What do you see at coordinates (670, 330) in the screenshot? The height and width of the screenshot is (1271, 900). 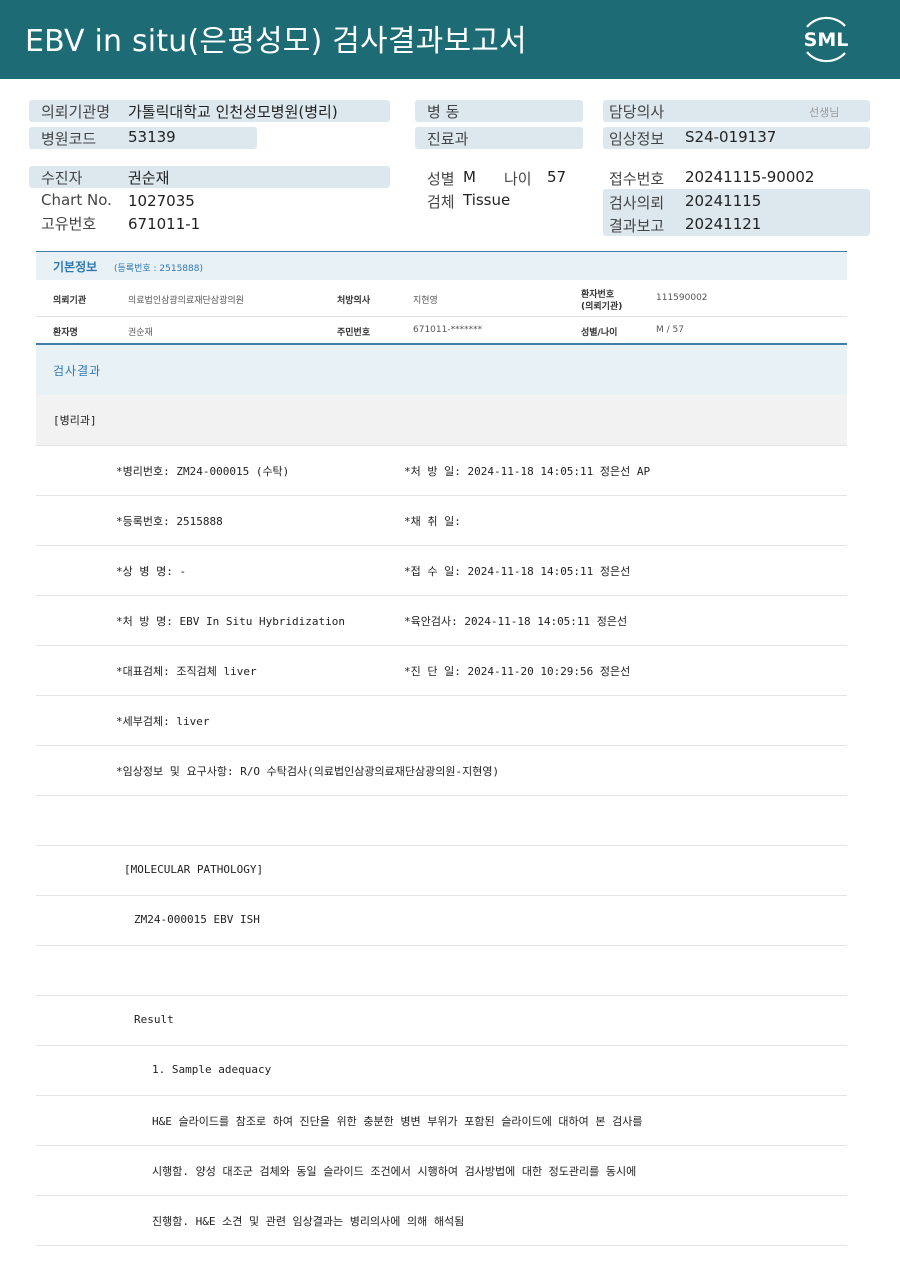 I see `basic-value: M / 57` at bounding box center [670, 330].